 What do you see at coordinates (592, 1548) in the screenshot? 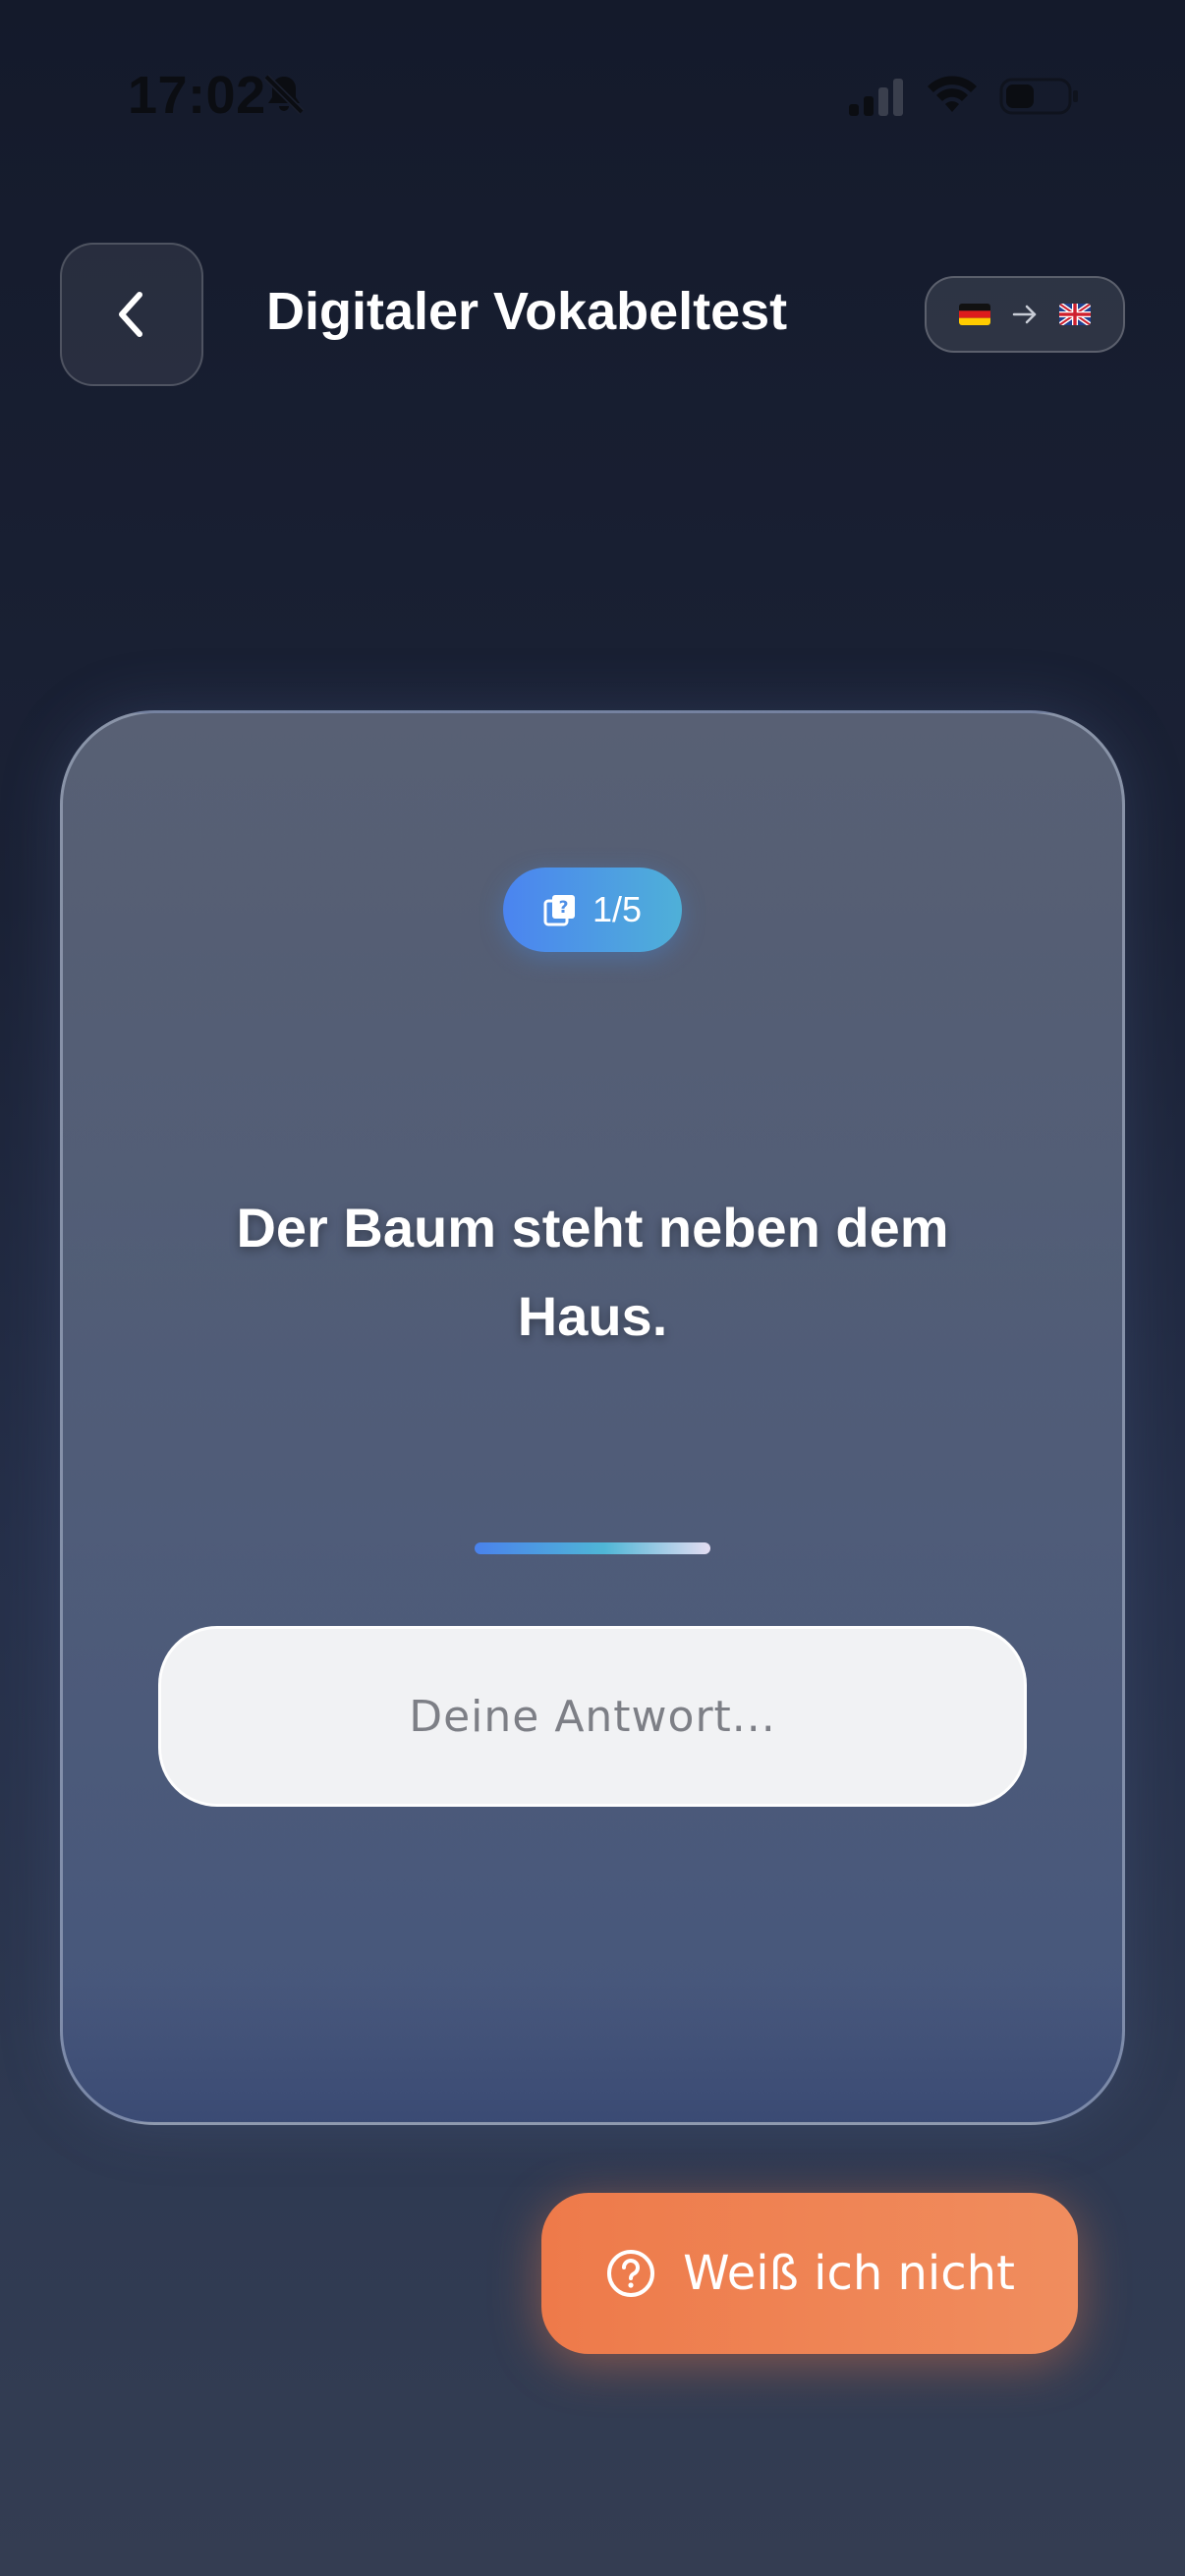
I see `timer-progress-bar` at bounding box center [592, 1548].